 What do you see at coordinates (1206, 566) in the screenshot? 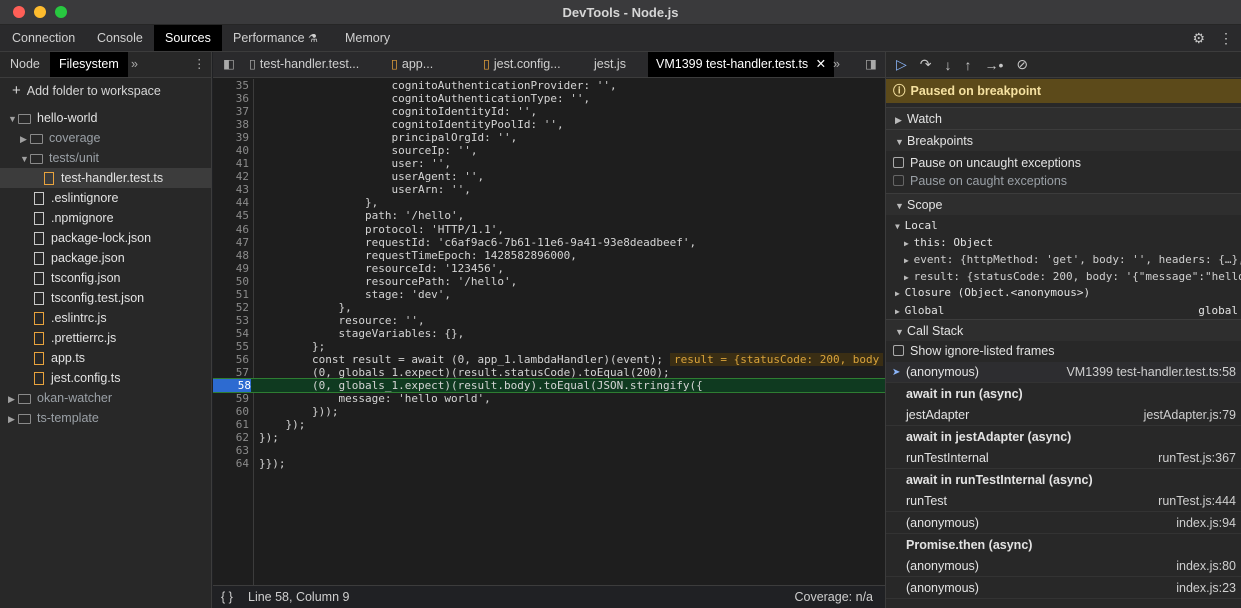
I see `frame-location: index.js:80` at bounding box center [1206, 566].